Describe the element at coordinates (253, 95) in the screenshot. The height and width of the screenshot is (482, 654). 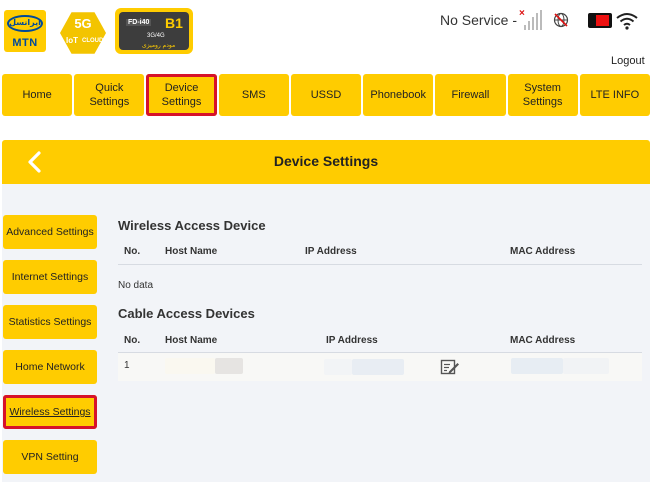
I see `nav-sms: SMS` at that location.